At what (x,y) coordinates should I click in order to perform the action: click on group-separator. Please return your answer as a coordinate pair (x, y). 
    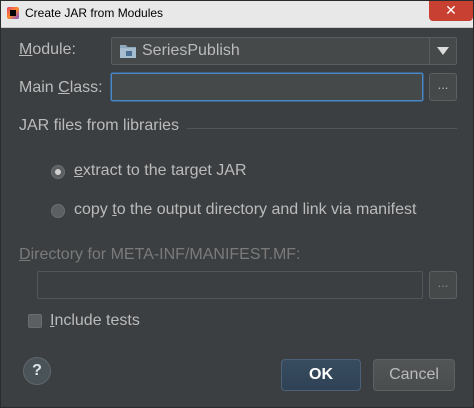
    Looking at the image, I should click on (322, 128).